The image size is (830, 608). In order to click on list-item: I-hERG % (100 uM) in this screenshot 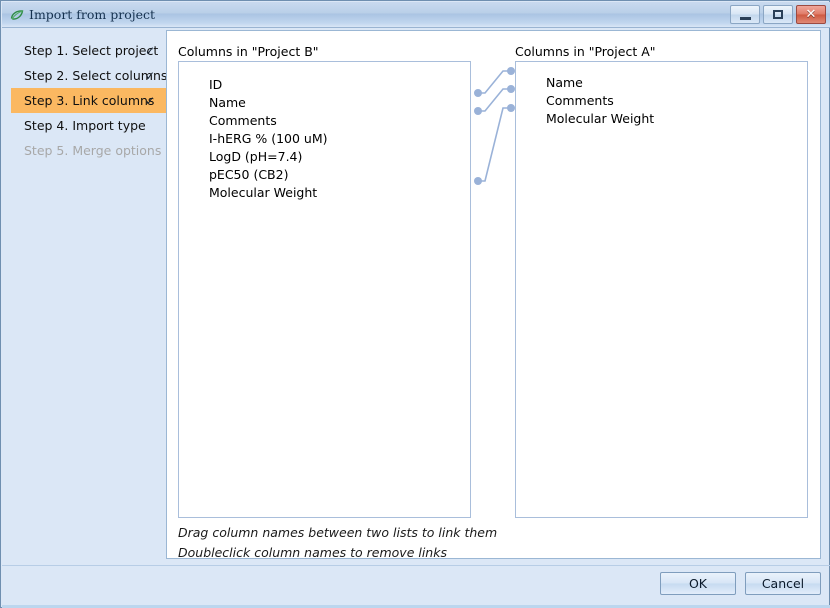, I will do `click(268, 139)`.